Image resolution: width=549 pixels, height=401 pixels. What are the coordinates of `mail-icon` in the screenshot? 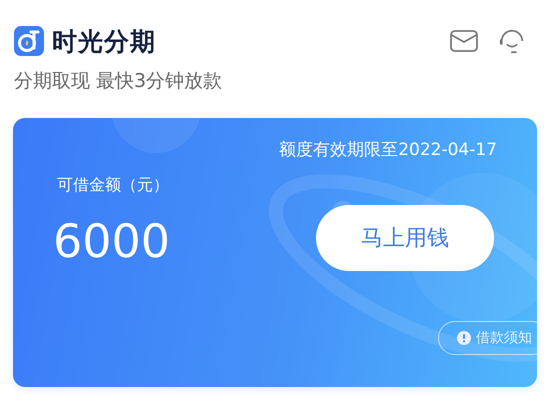 It's located at (464, 41).